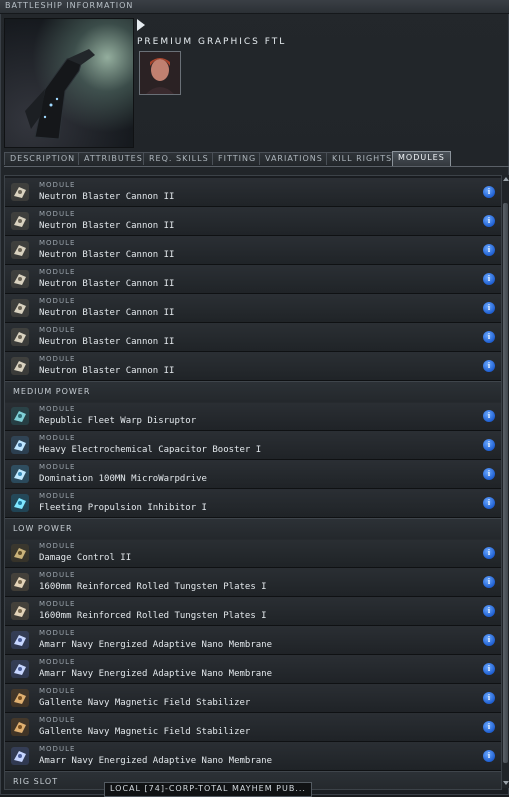 Image resolution: width=509 pixels, height=797 pixels. I want to click on scroll-thumb, so click(505, 483).